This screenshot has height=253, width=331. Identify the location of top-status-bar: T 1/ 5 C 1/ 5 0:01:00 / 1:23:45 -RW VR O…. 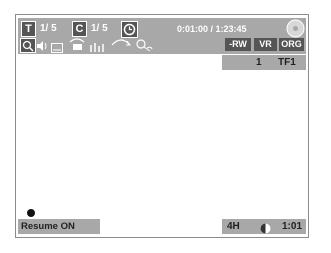
(162, 36).